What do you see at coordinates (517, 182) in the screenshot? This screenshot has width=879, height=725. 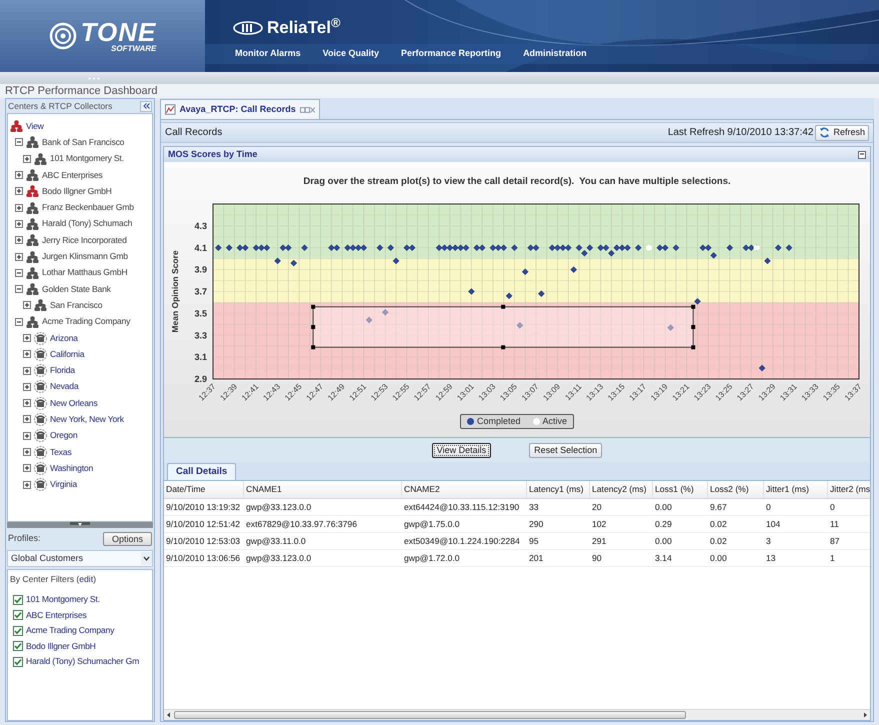 I see `chart-instruction: Drag over the stream plot(s) to view the call detail record(s). You can have multiple selections.` at bounding box center [517, 182].